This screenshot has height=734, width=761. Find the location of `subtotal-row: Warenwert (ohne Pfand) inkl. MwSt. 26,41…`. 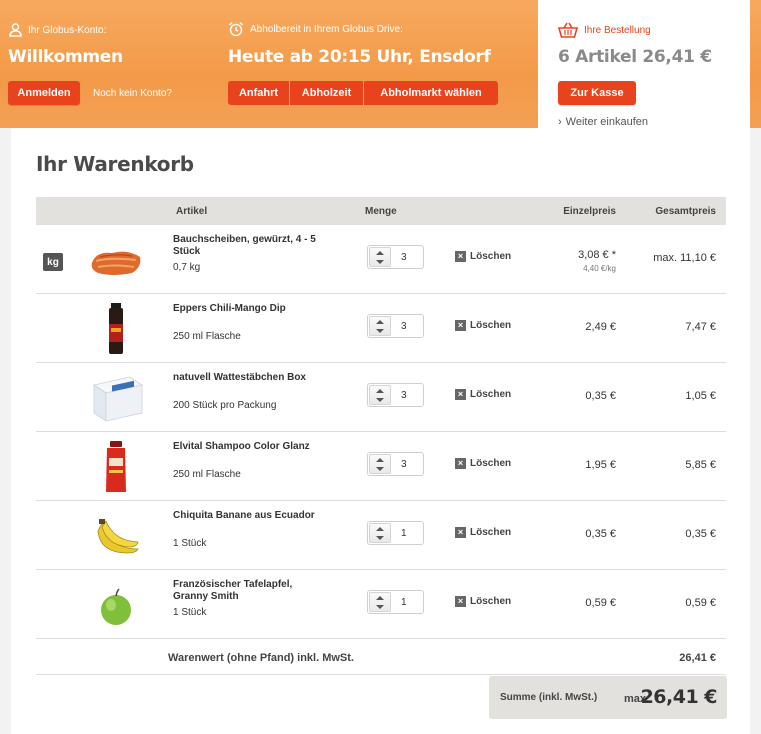

subtotal-row: Warenwert (ohne Pfand) inkl. MwSt. 26,41… is located at coordinates (381, 657).